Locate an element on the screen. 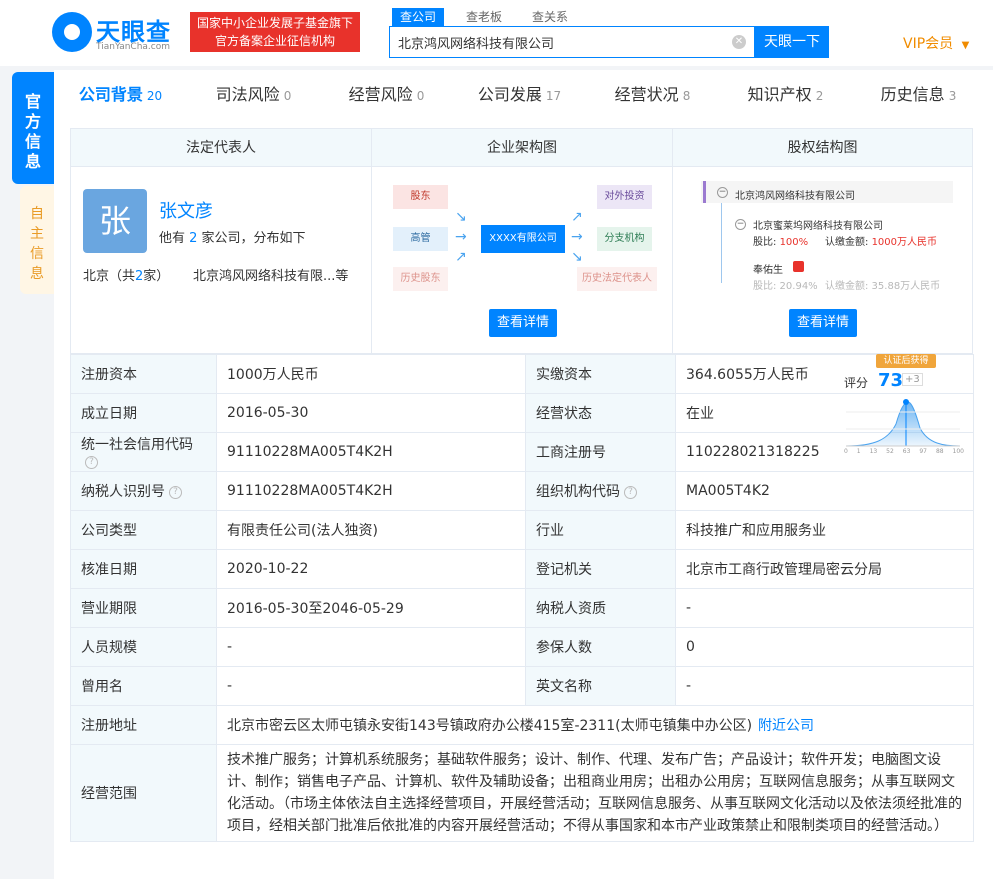 This screenshot has height=879, width=993. table-row: 人员规模 - 参保人数 0 is located at coordinates (522, 647).